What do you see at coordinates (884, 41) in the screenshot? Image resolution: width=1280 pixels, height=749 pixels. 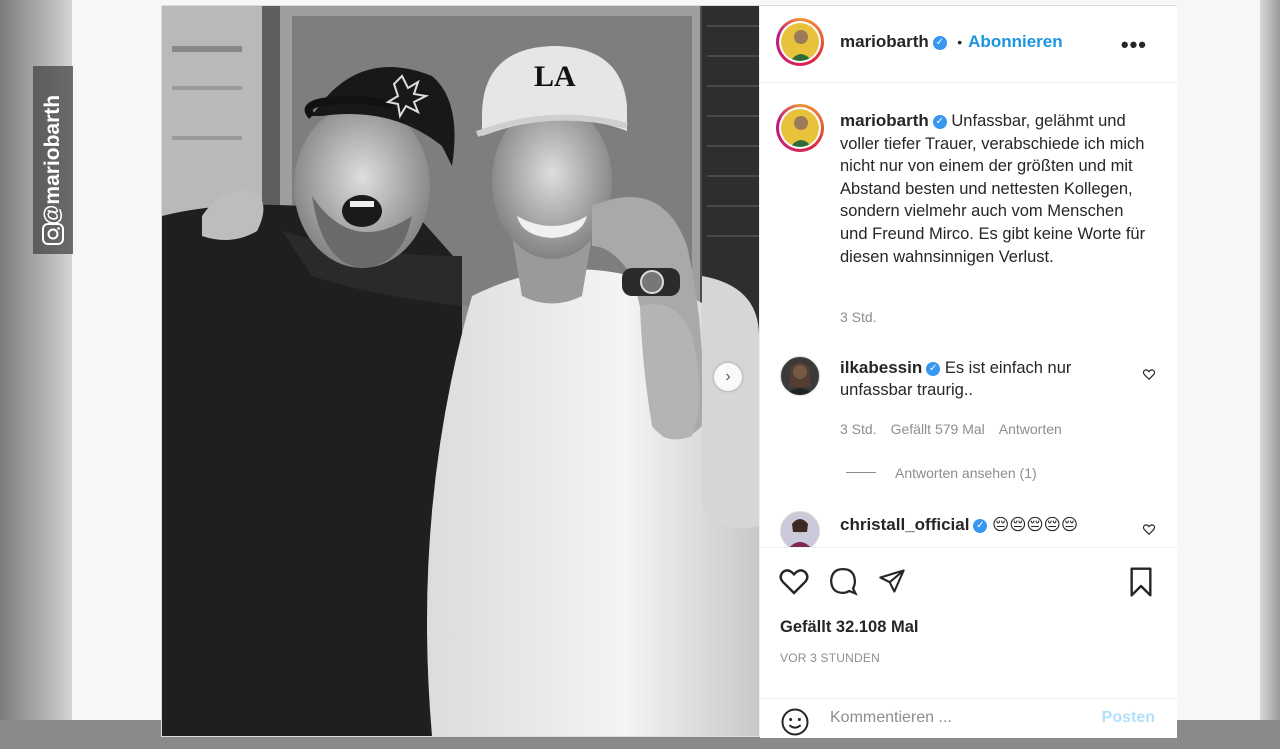 I see `header-username: mariobarth` at bounding box center [884, 41].